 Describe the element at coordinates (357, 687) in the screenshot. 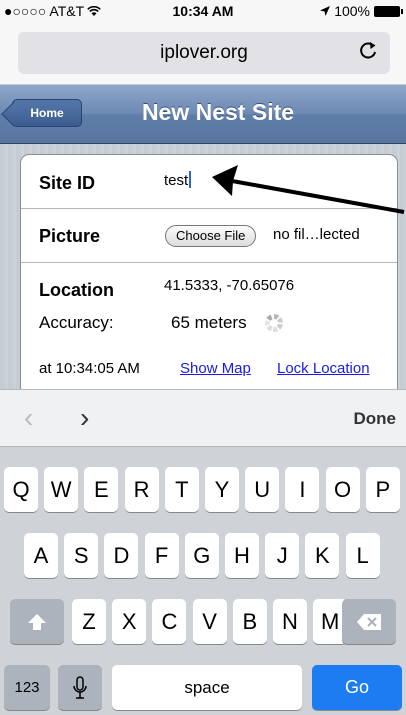

I see `go-key: Go` at that location.